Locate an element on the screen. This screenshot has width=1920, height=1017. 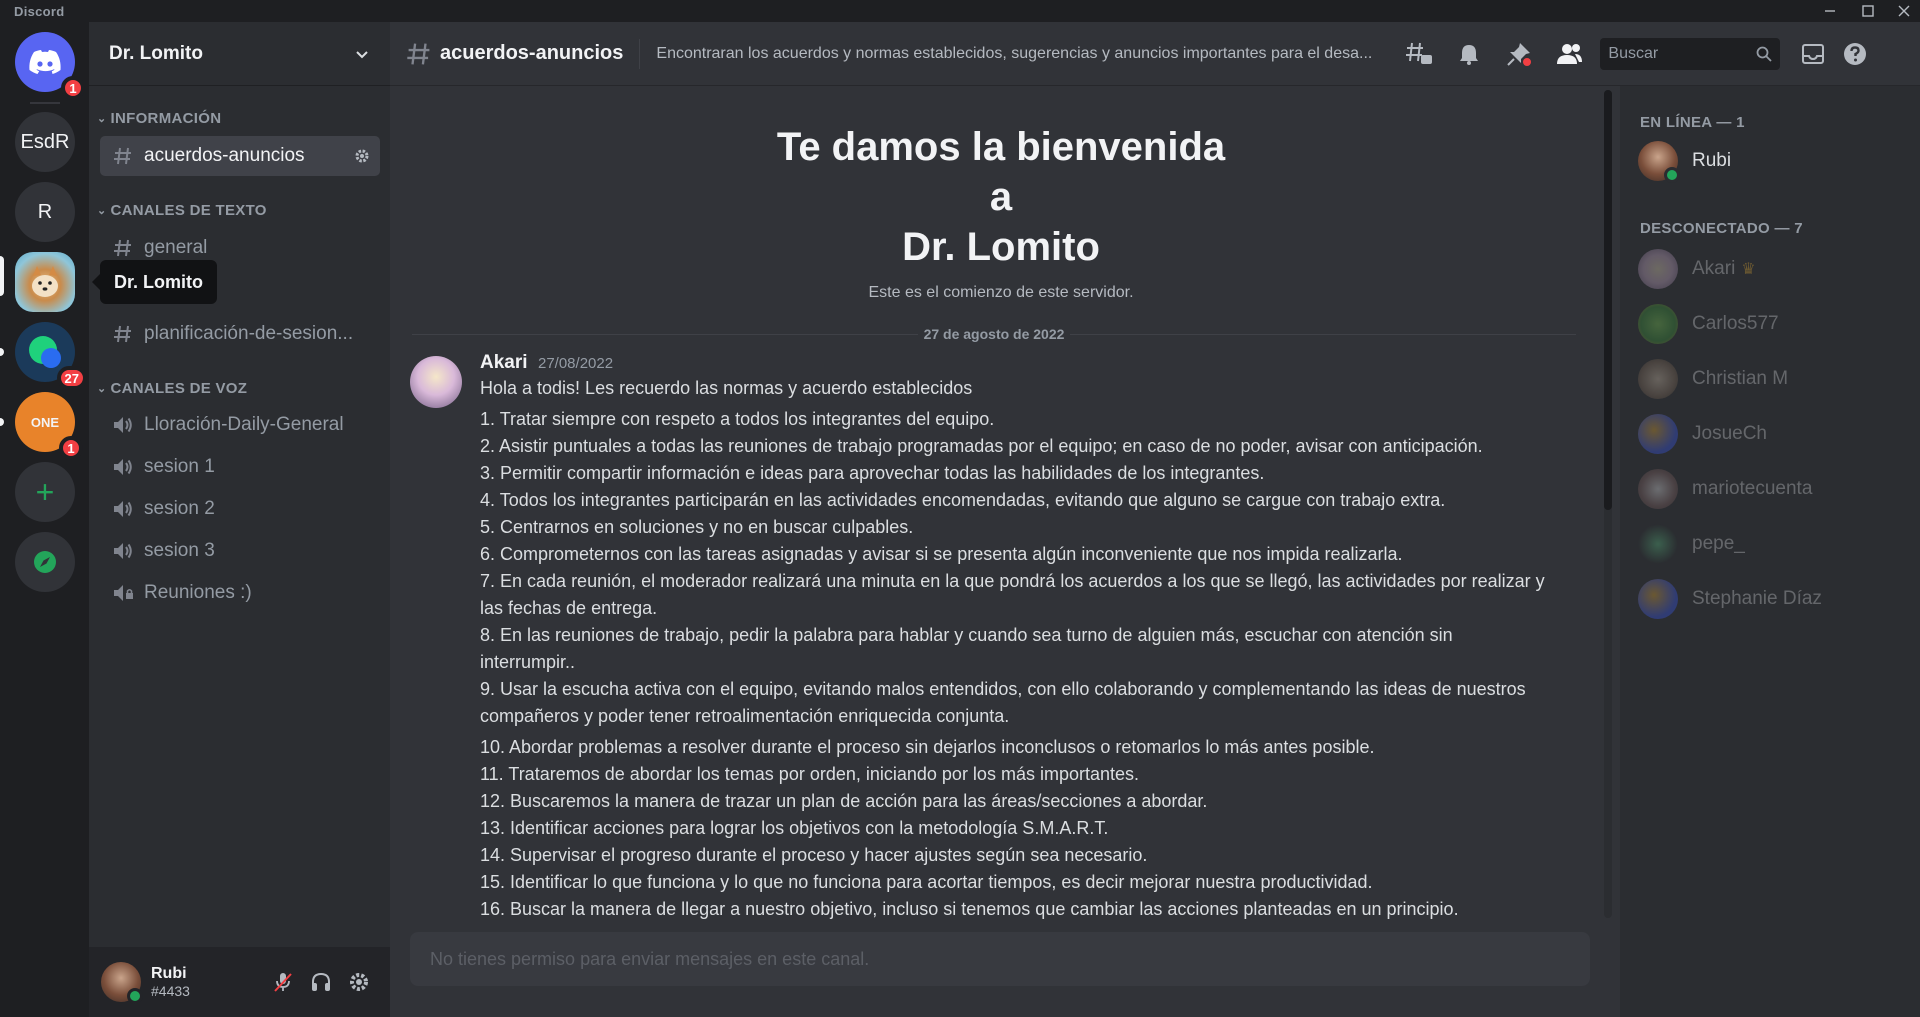
notification-badge: 1 is located at coordinates (71, 448).